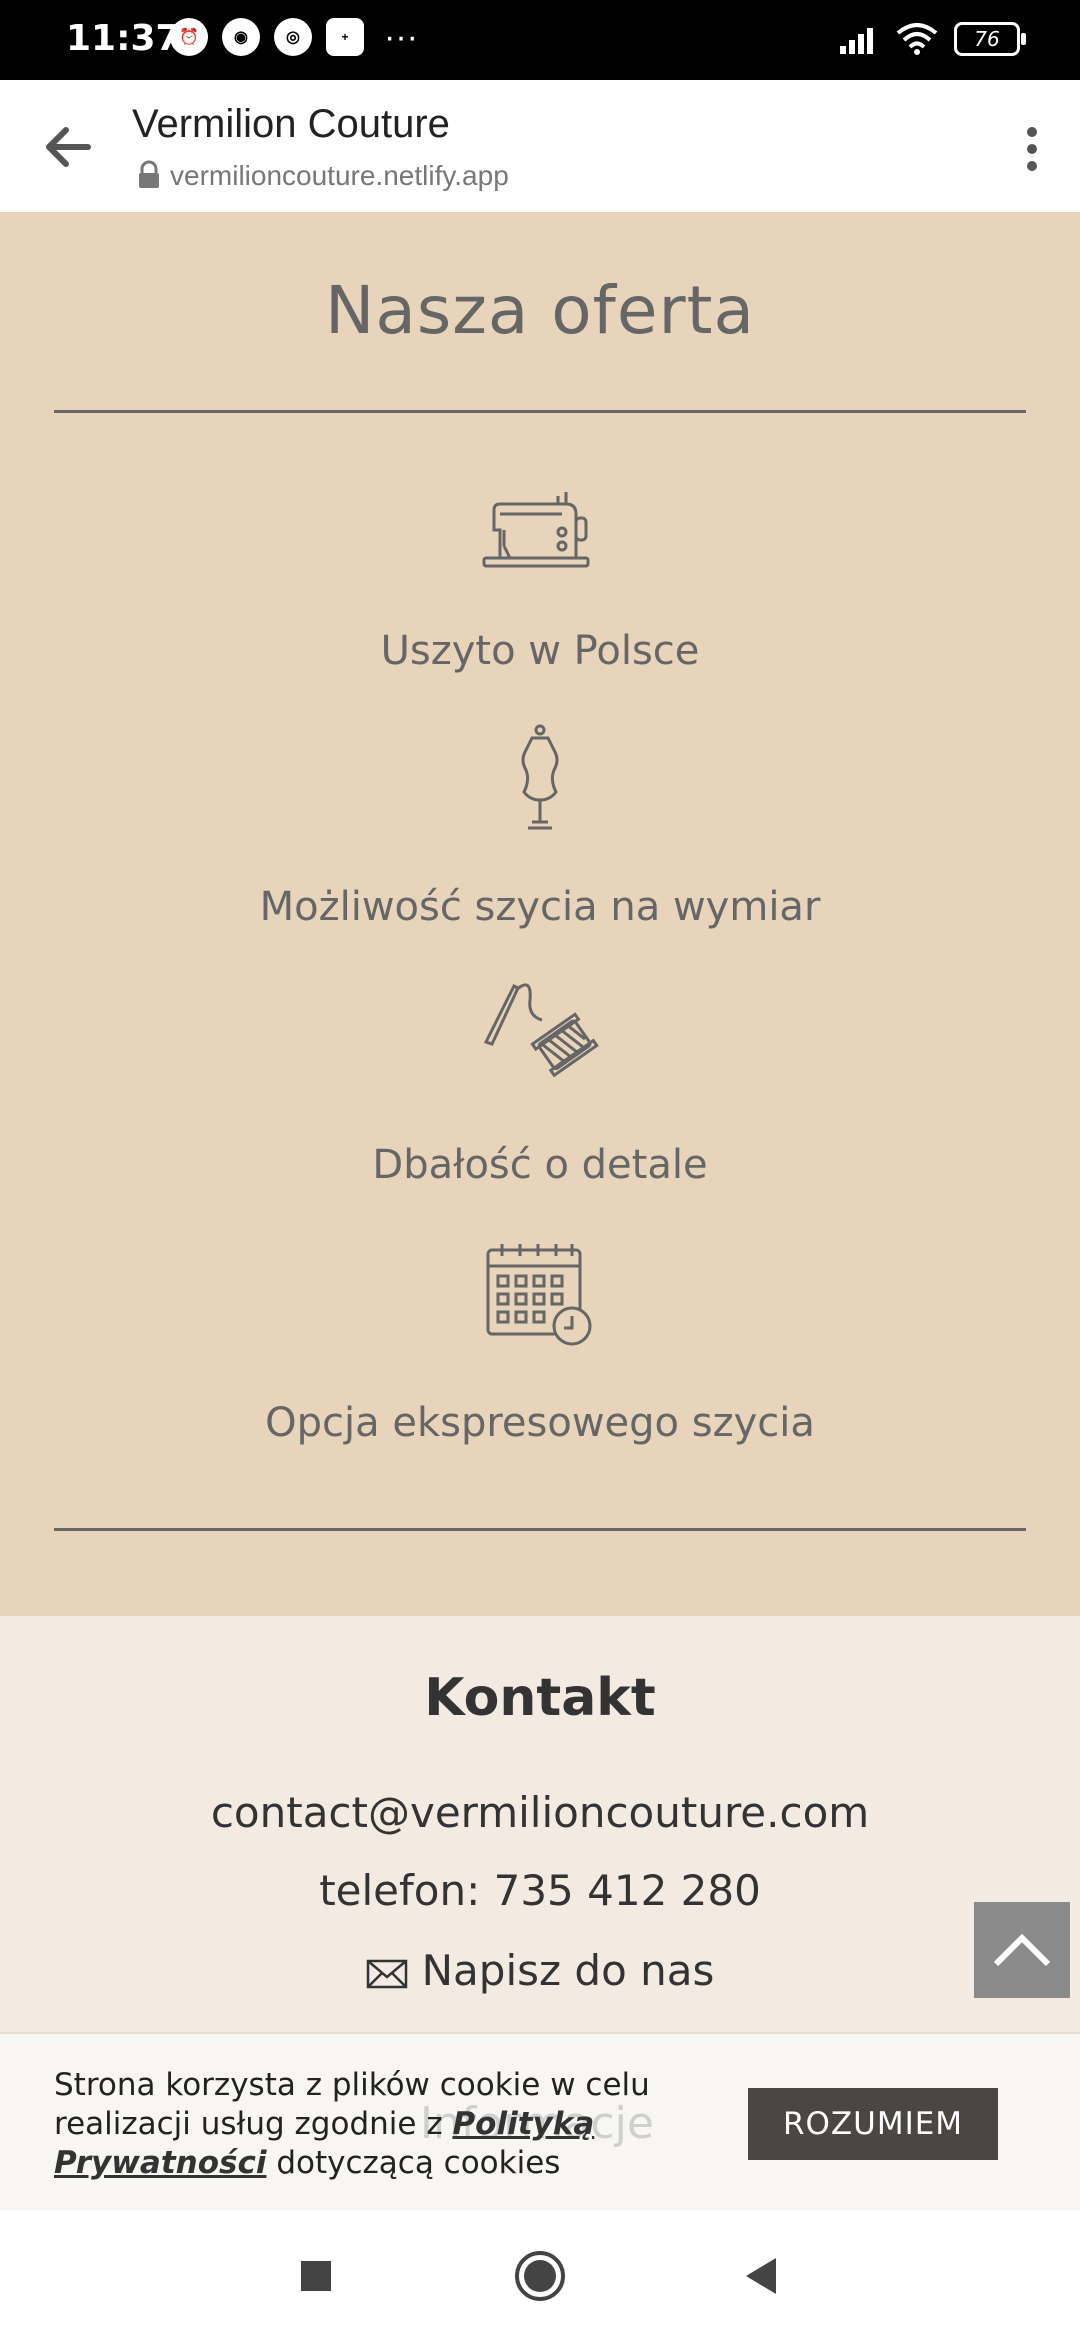 Image resolution: width=1080 pixels, height=2340 pixels. What do you see at coordinates (386, 1973) in the screenshot?
I see `envelope-icon` at bounding box center [386, 1973].